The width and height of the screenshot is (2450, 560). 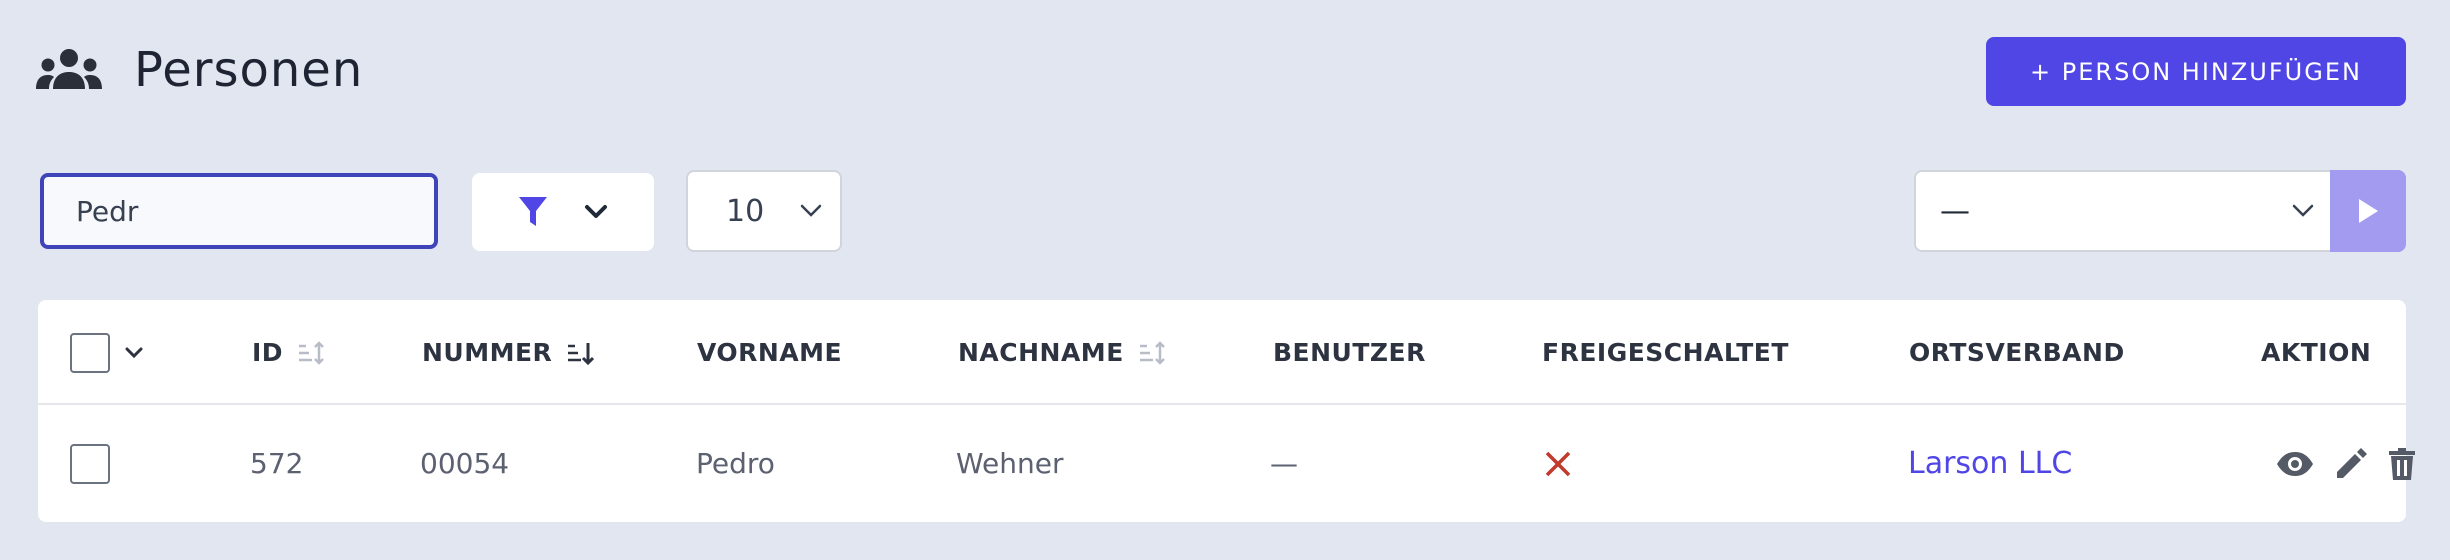 I want to click on page-header: Personen, so click(x=199, y=70).